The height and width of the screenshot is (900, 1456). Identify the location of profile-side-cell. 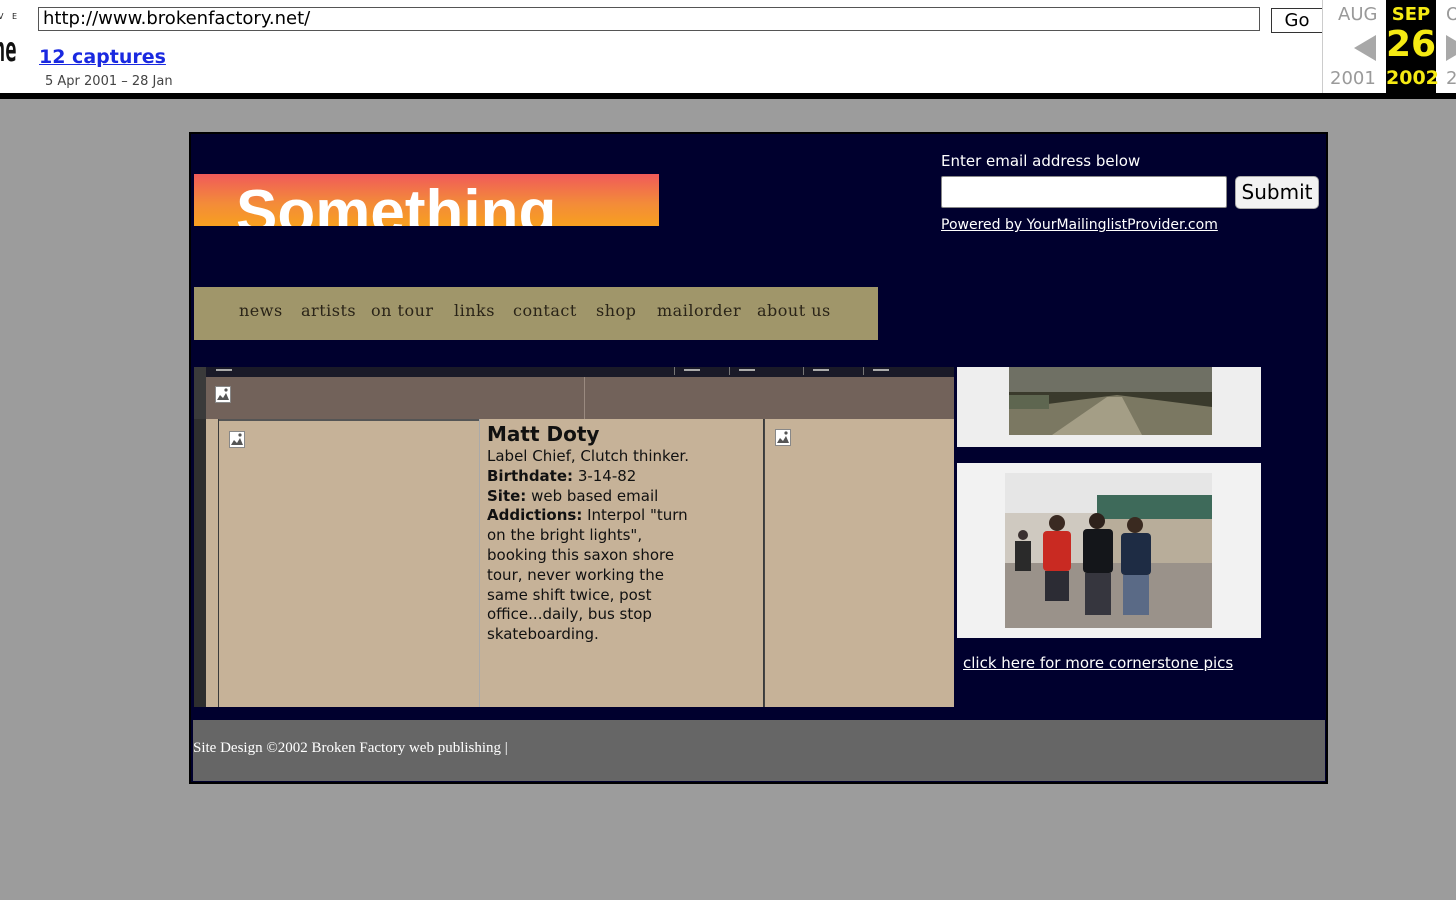
(859, 563).